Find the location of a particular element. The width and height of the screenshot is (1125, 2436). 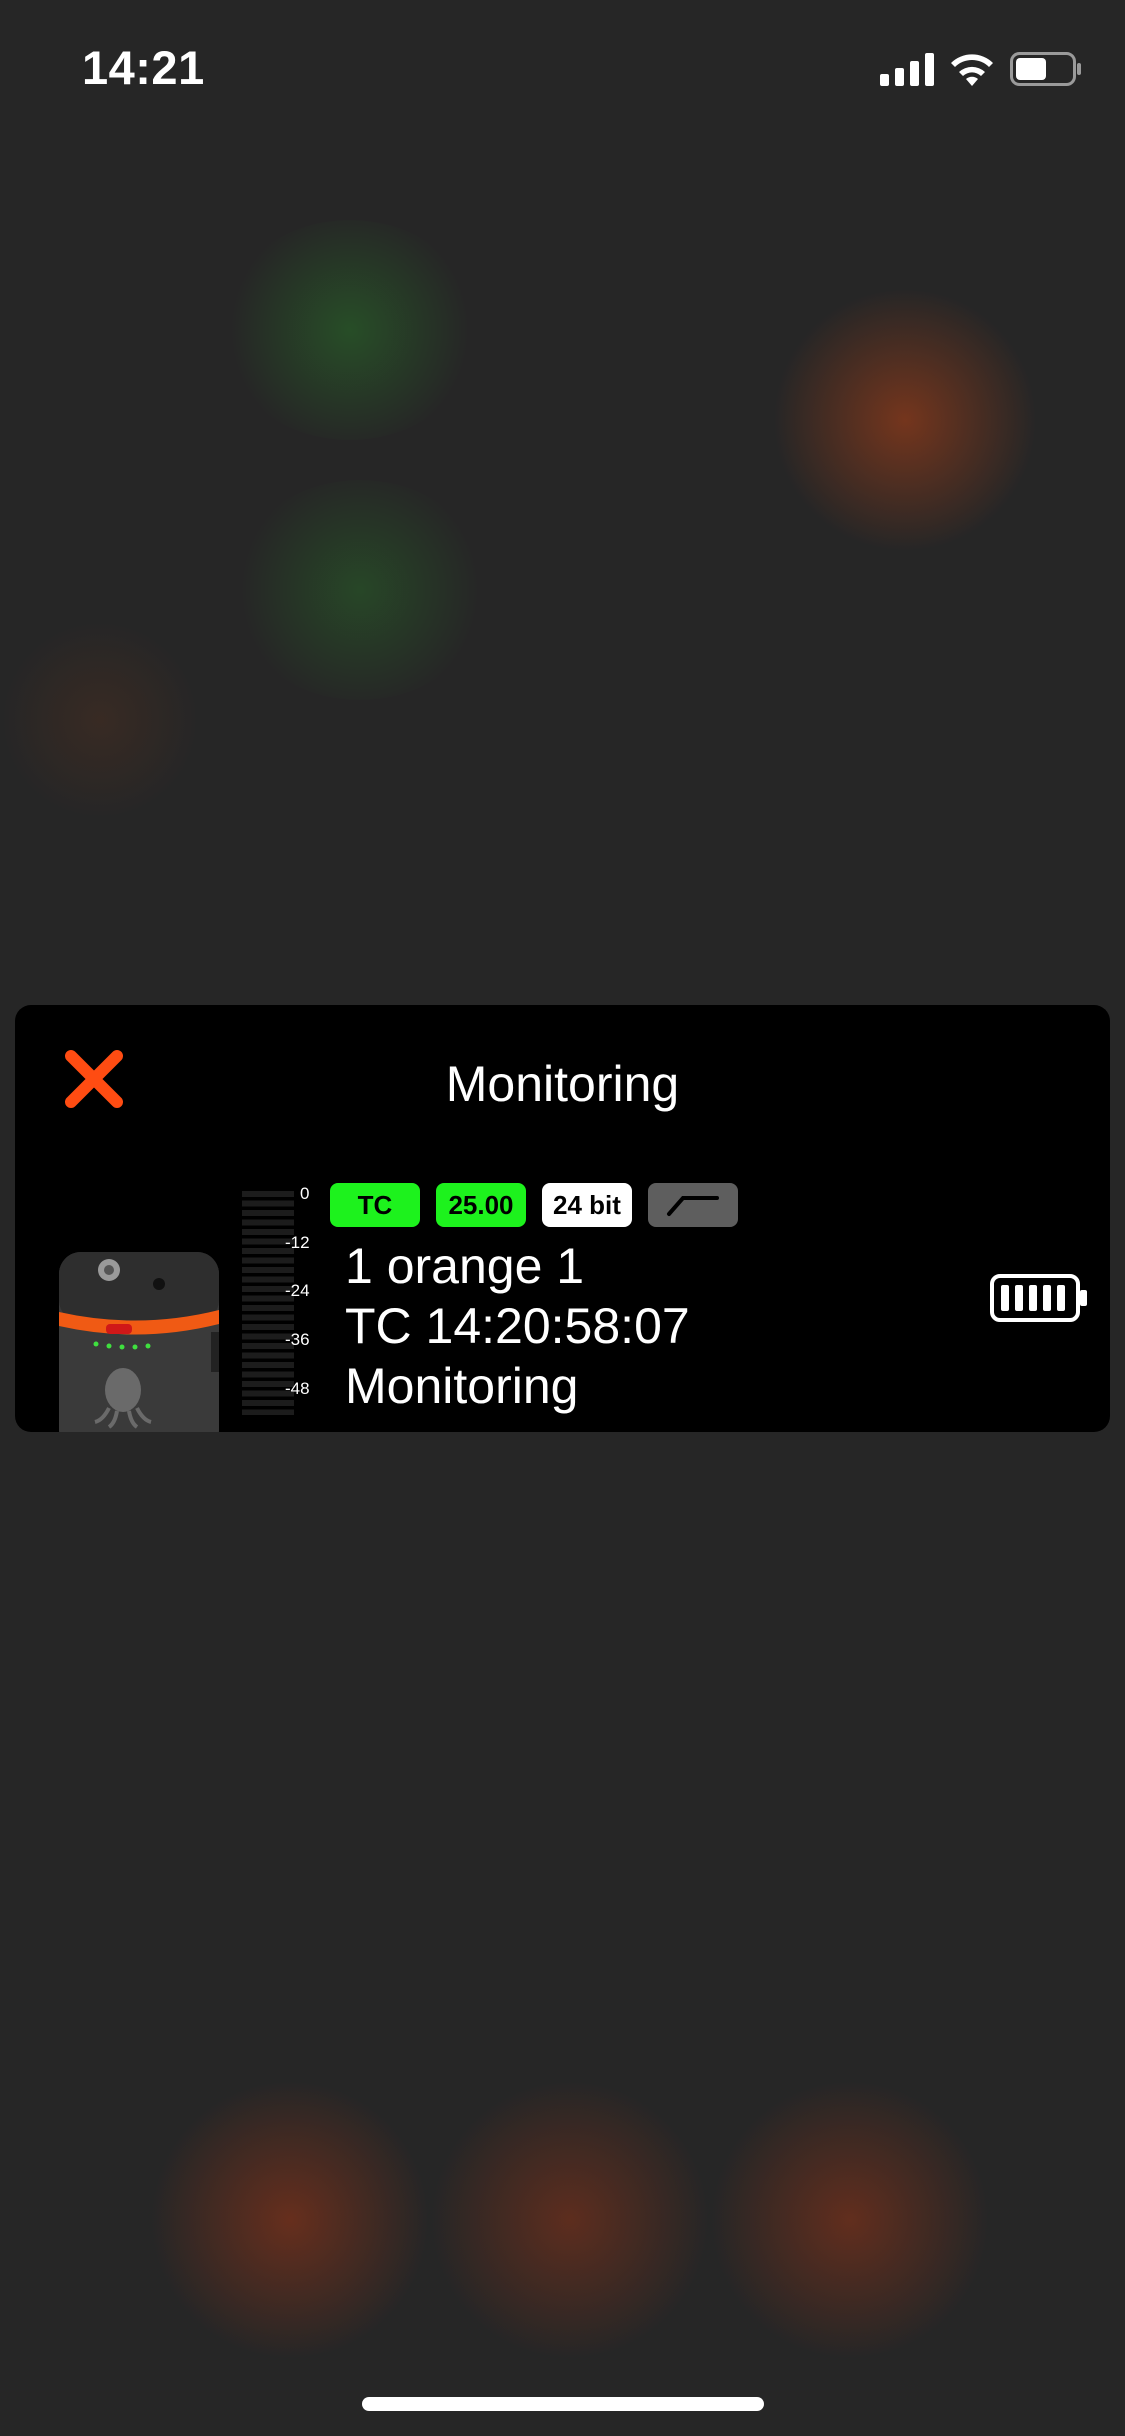

status-bar: 14:21 is located at coordinates (562, 70).